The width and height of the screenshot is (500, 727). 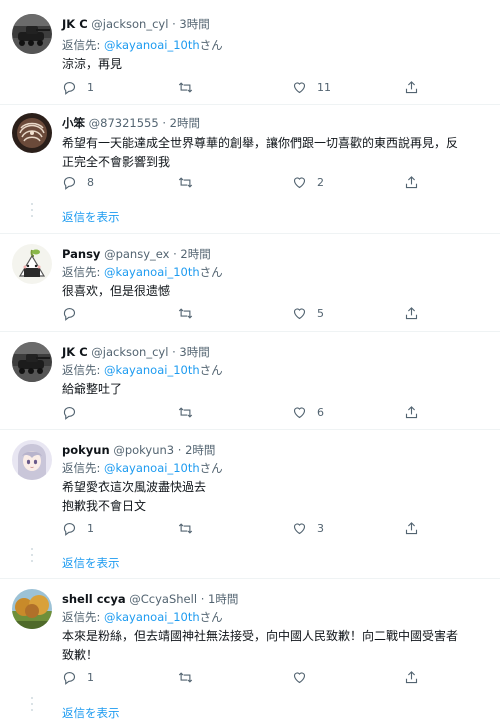 I want to click on display-name: shell ccya, so click(x=94, y=599).